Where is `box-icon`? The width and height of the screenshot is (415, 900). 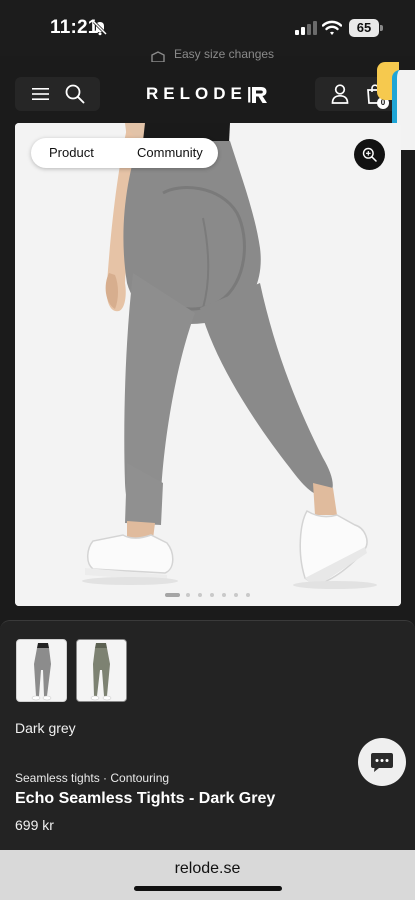 box-icon is located at coordinates (158, 56).